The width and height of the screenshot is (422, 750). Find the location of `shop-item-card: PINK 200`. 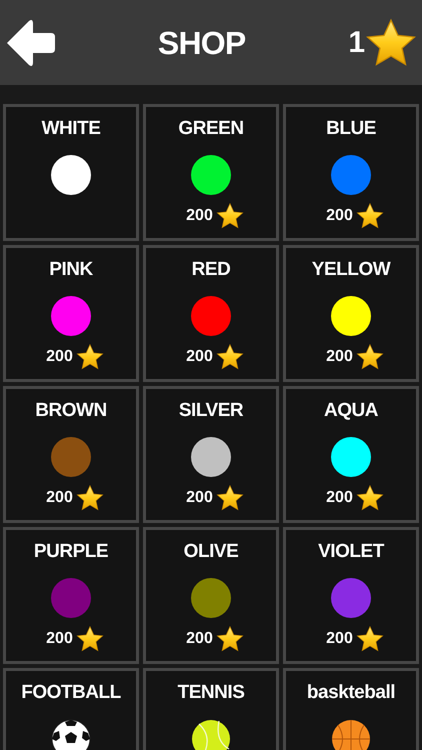

shop-item-card: PINK 200 is located at coordinates (71, 313).